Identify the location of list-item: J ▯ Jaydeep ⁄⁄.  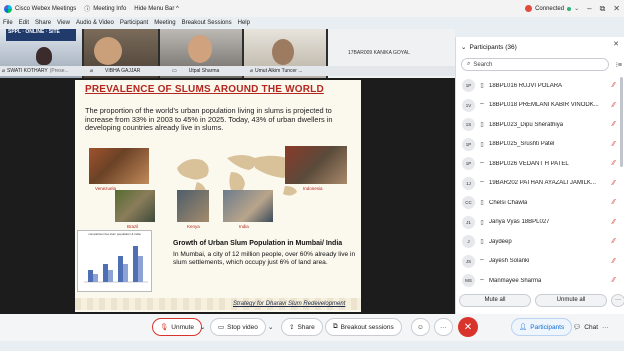
(540, 242).